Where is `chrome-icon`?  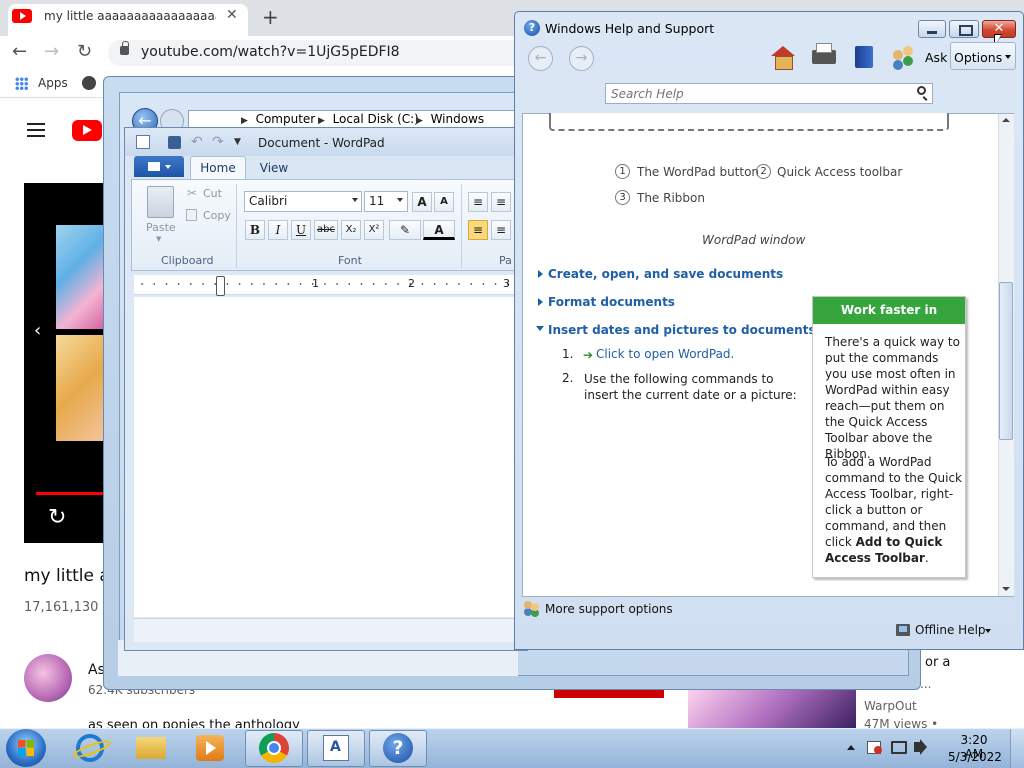 chrome-icon is located at coordinates (274, 748).